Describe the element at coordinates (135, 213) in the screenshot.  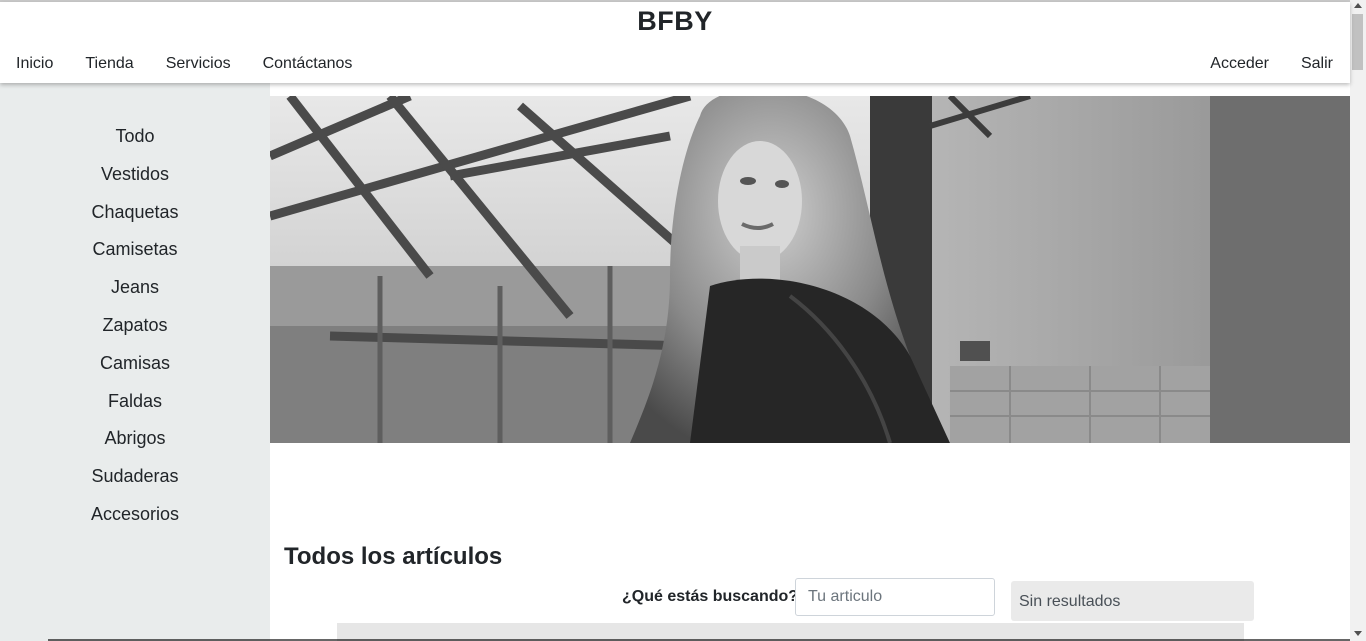
I see `category-item-chaquetas: Chaquetas` at that location.